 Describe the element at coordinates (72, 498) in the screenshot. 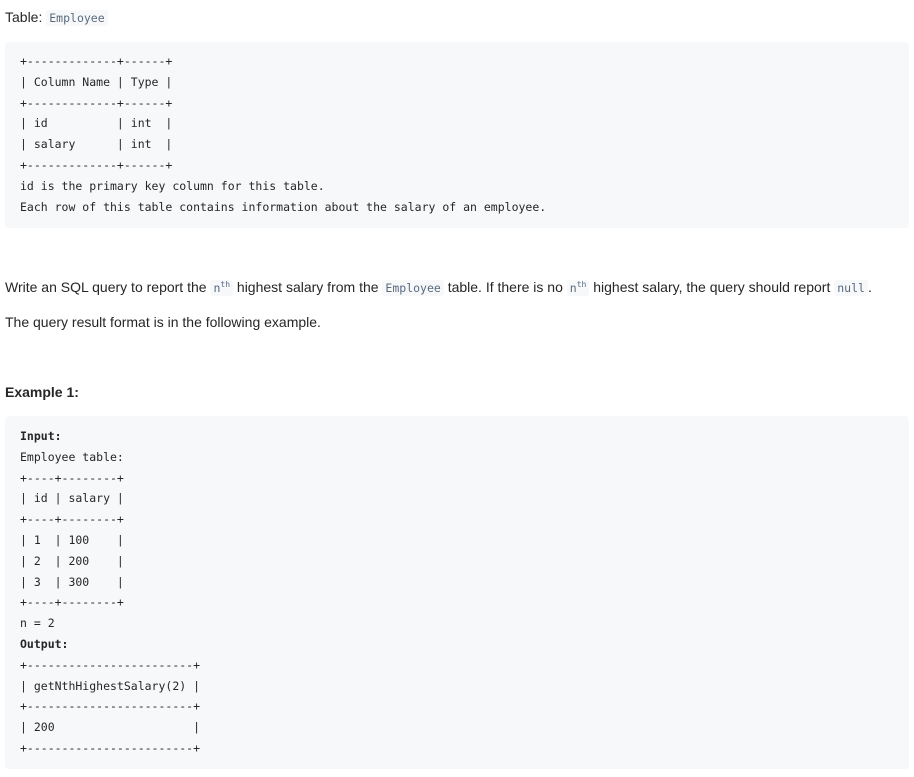

I see `input-line: | id | salary |` at that location.